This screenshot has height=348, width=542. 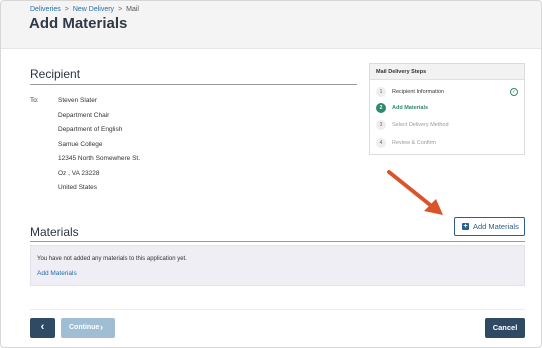 What do you see at coordinates (505, 328) in the screenshot?
I see `cancel-button: Cancel` at bounding box center [505, 328].